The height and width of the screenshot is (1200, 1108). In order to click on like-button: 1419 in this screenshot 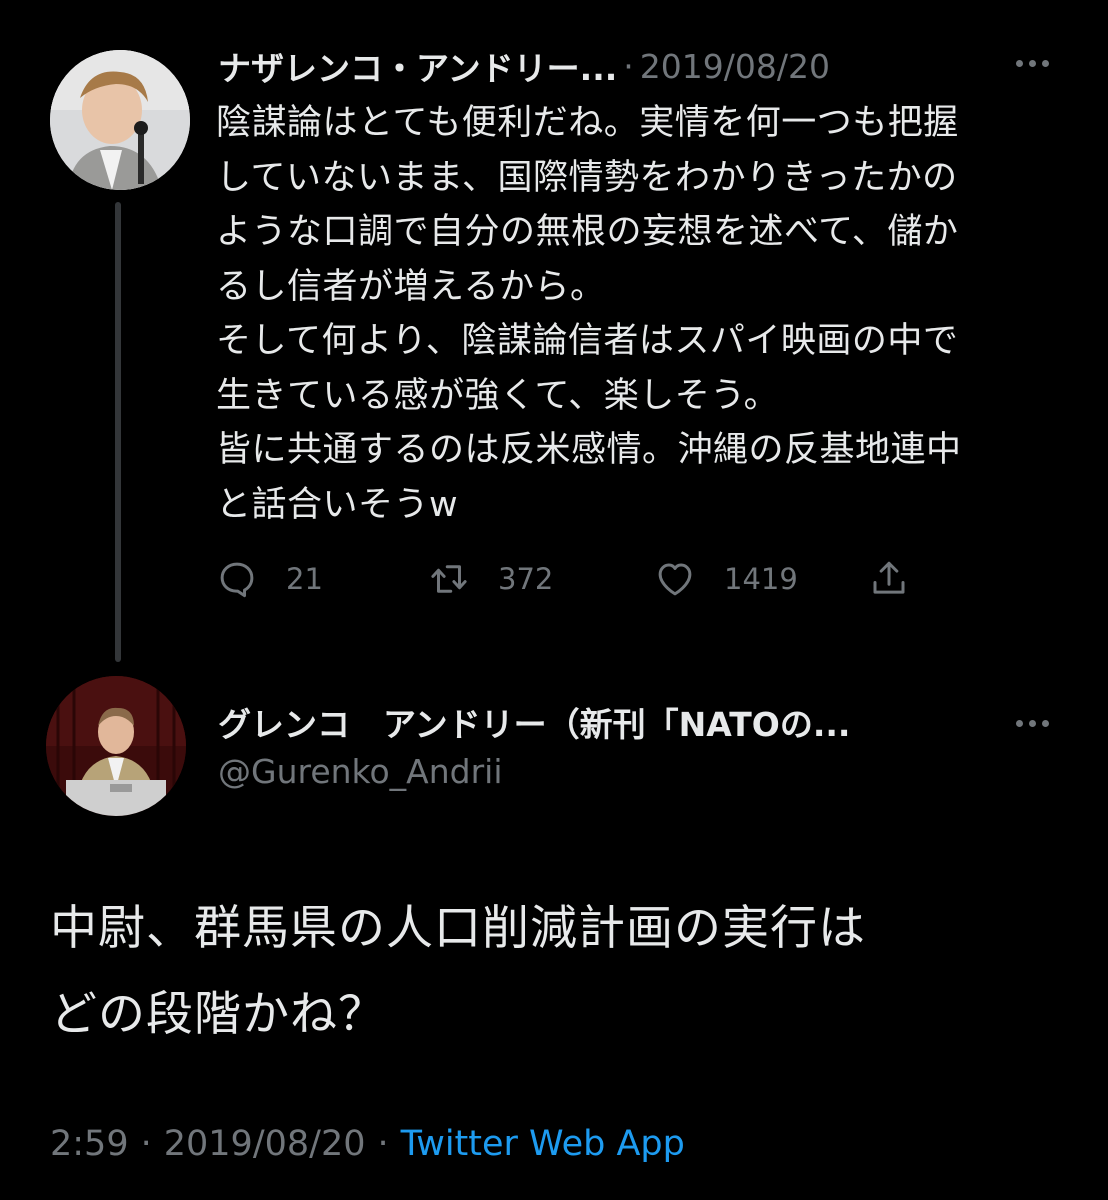, I will do `click(726, 579)`.